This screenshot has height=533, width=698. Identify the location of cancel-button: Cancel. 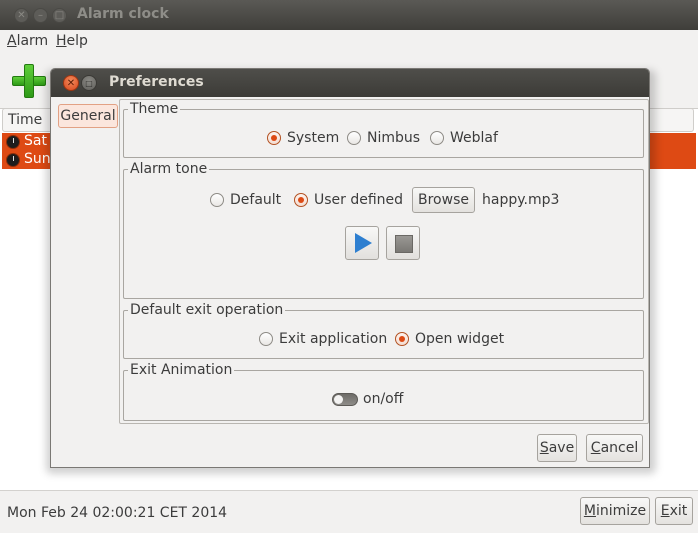
(614, 448).